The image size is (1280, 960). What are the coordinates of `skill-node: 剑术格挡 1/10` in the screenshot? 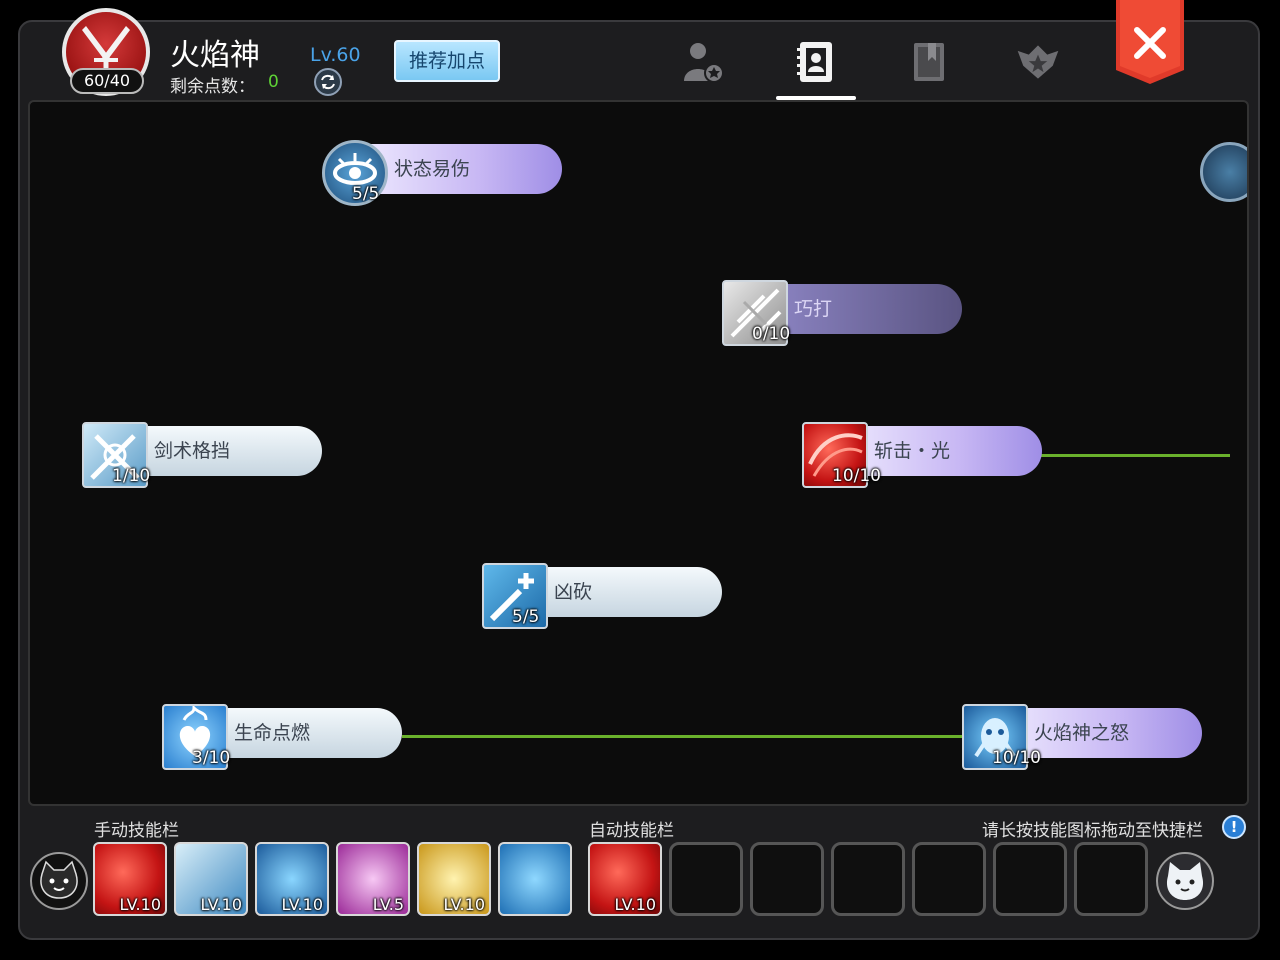 It's located at (202, 455).